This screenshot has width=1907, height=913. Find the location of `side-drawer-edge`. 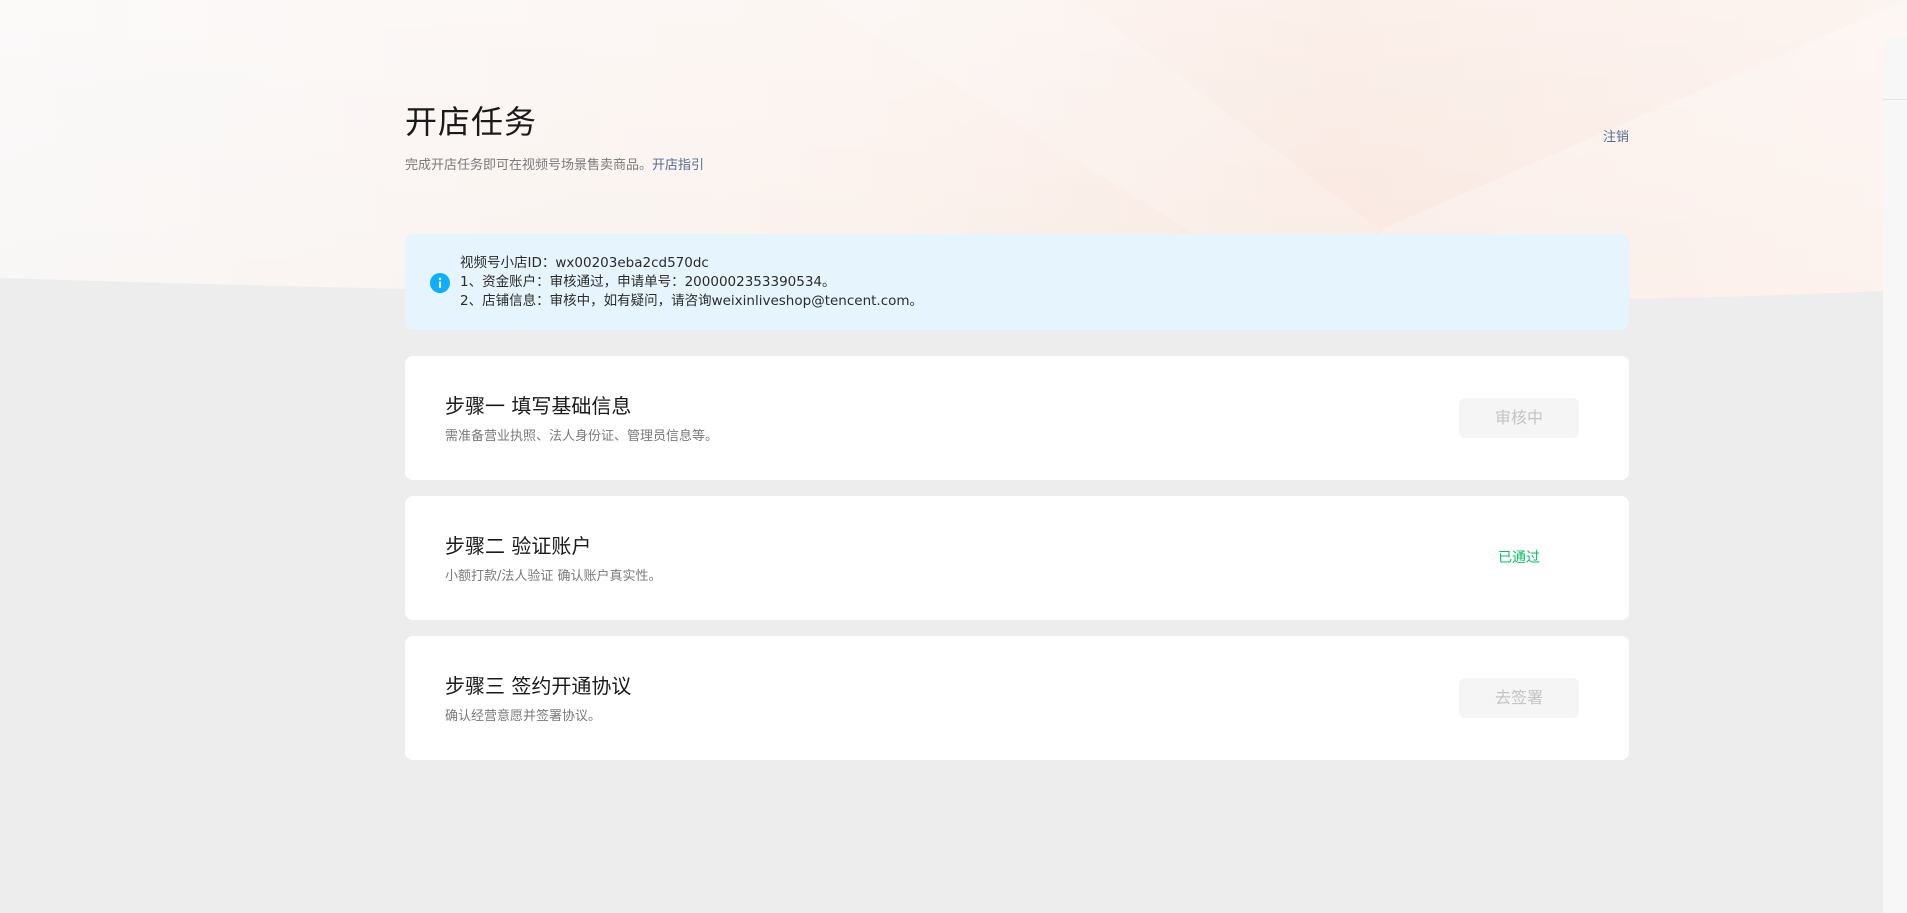

side-drawer-edge is located at coordinates (1895, 475).